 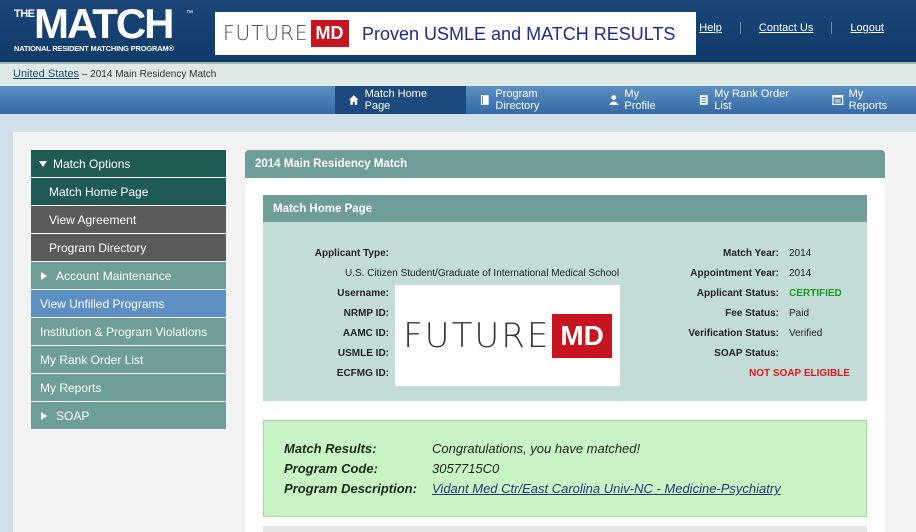 I want to click on nav-label: My Rank Order List, so click(x=751, y=100).